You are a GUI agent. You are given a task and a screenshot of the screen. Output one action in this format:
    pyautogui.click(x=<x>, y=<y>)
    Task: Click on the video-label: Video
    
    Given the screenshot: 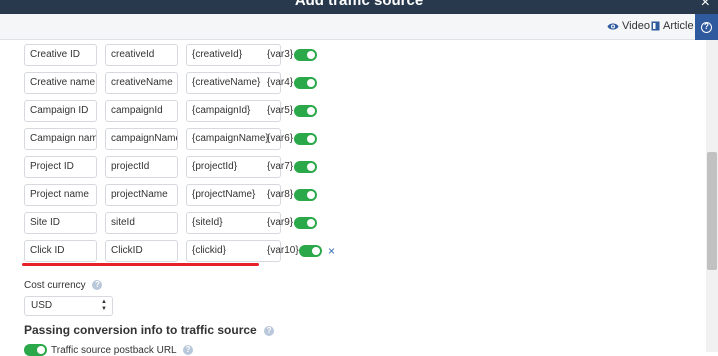 What is the action you would take?
    pyautogui.click(x=636, y=26)
    